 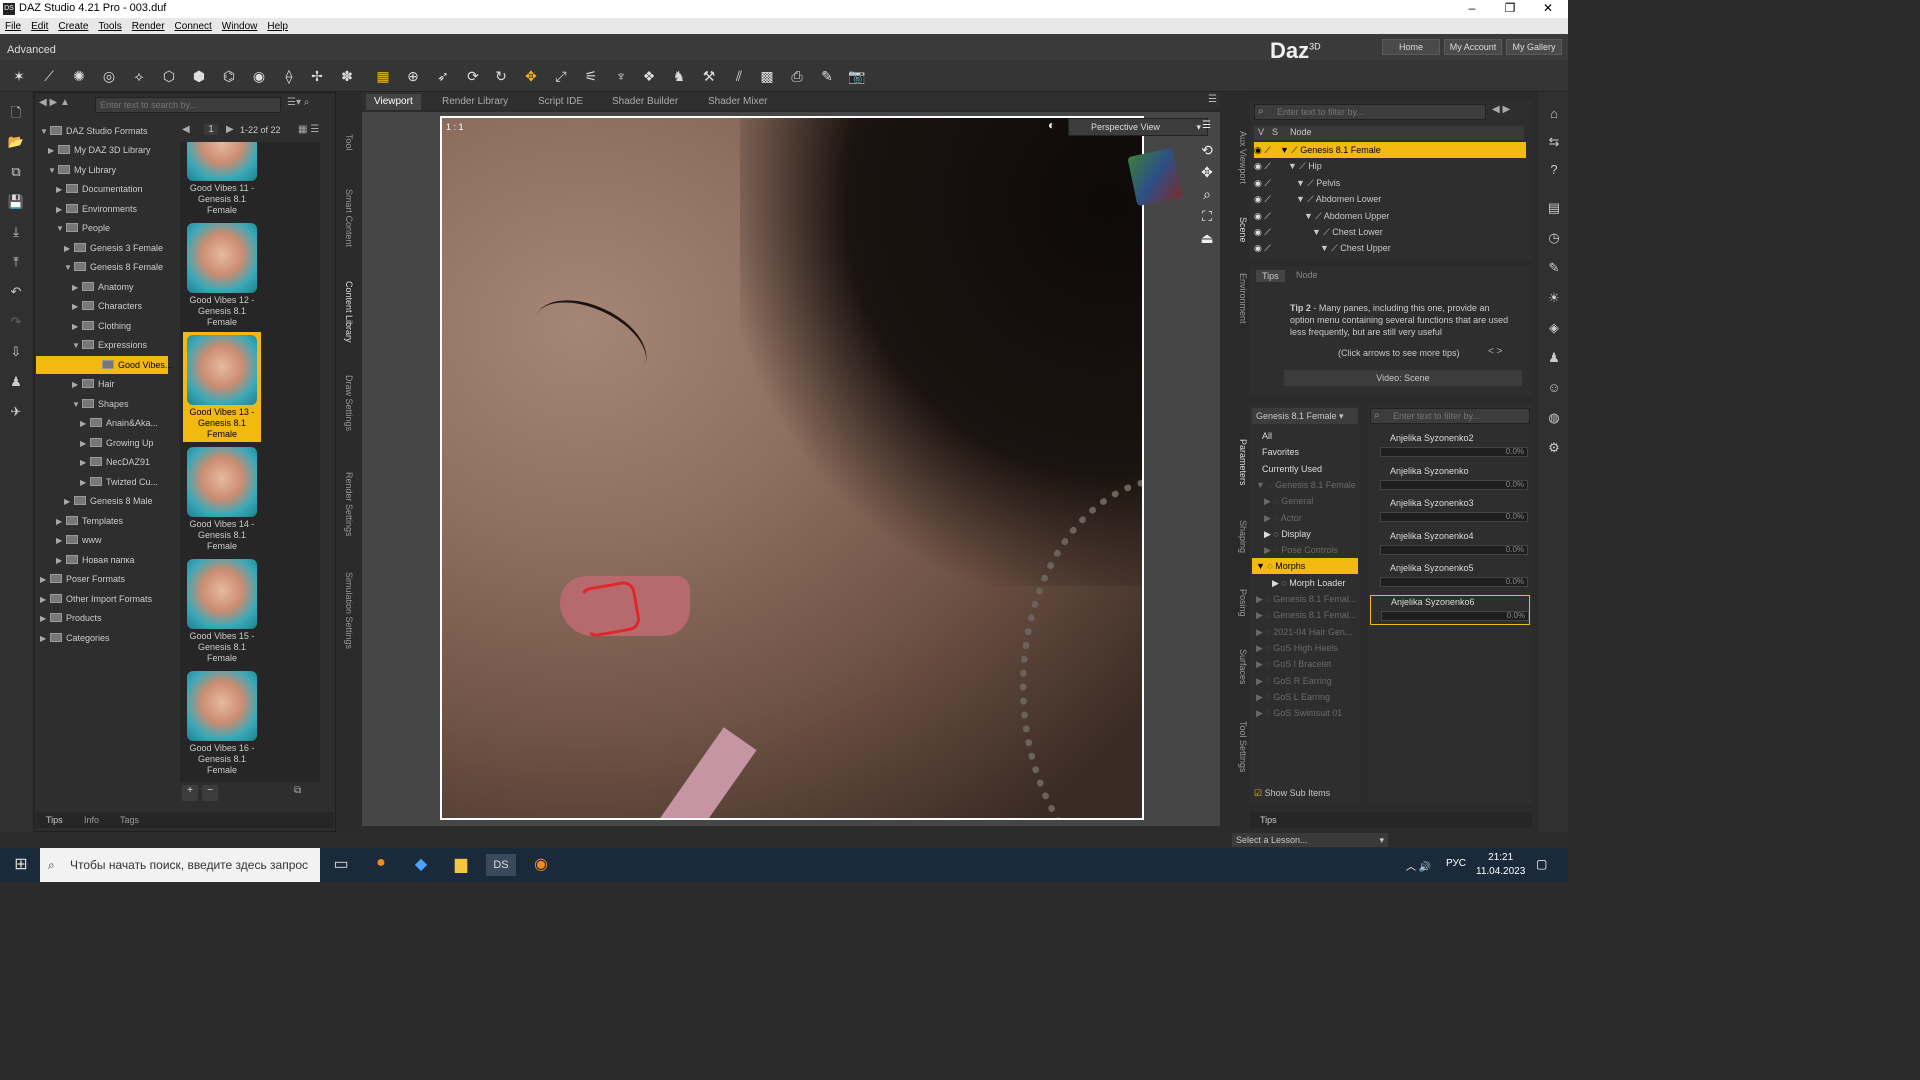 I want to click on tree-item: ▼ Shapes, so click(x=100, y=404).